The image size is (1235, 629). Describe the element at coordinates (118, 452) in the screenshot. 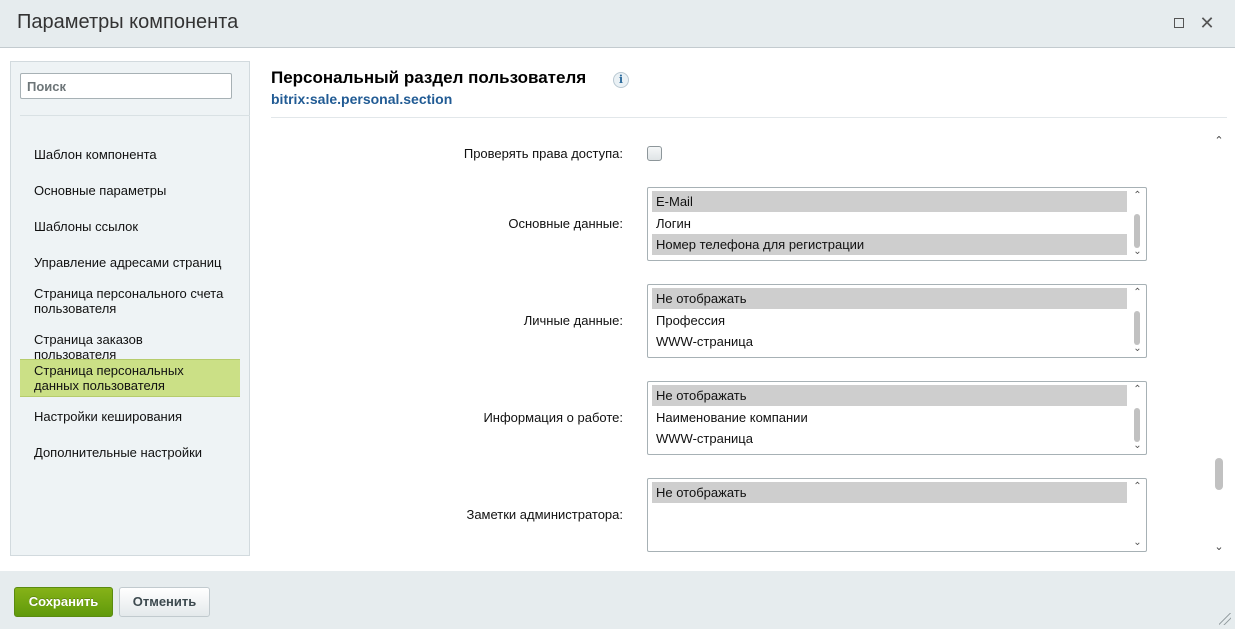

I see `sidebar-item-label: Дополнительные настройки` at that location.